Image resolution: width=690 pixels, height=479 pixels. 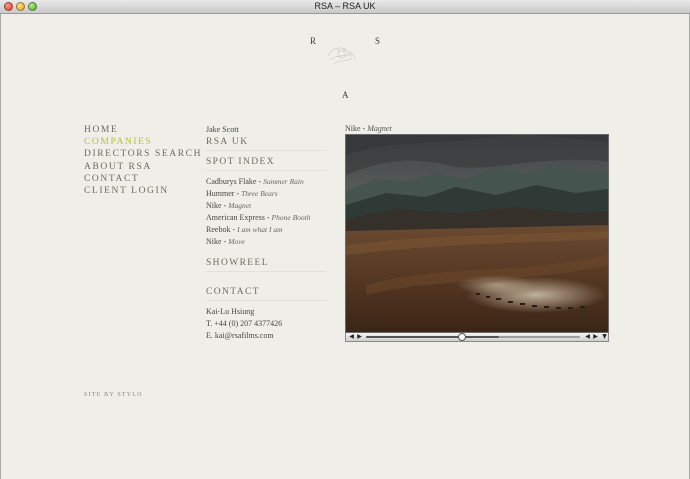 What do you see at coordinates (220, 193) in the screenshot?
I see `spot-client: Hummer` at bounding box center [220, 193].